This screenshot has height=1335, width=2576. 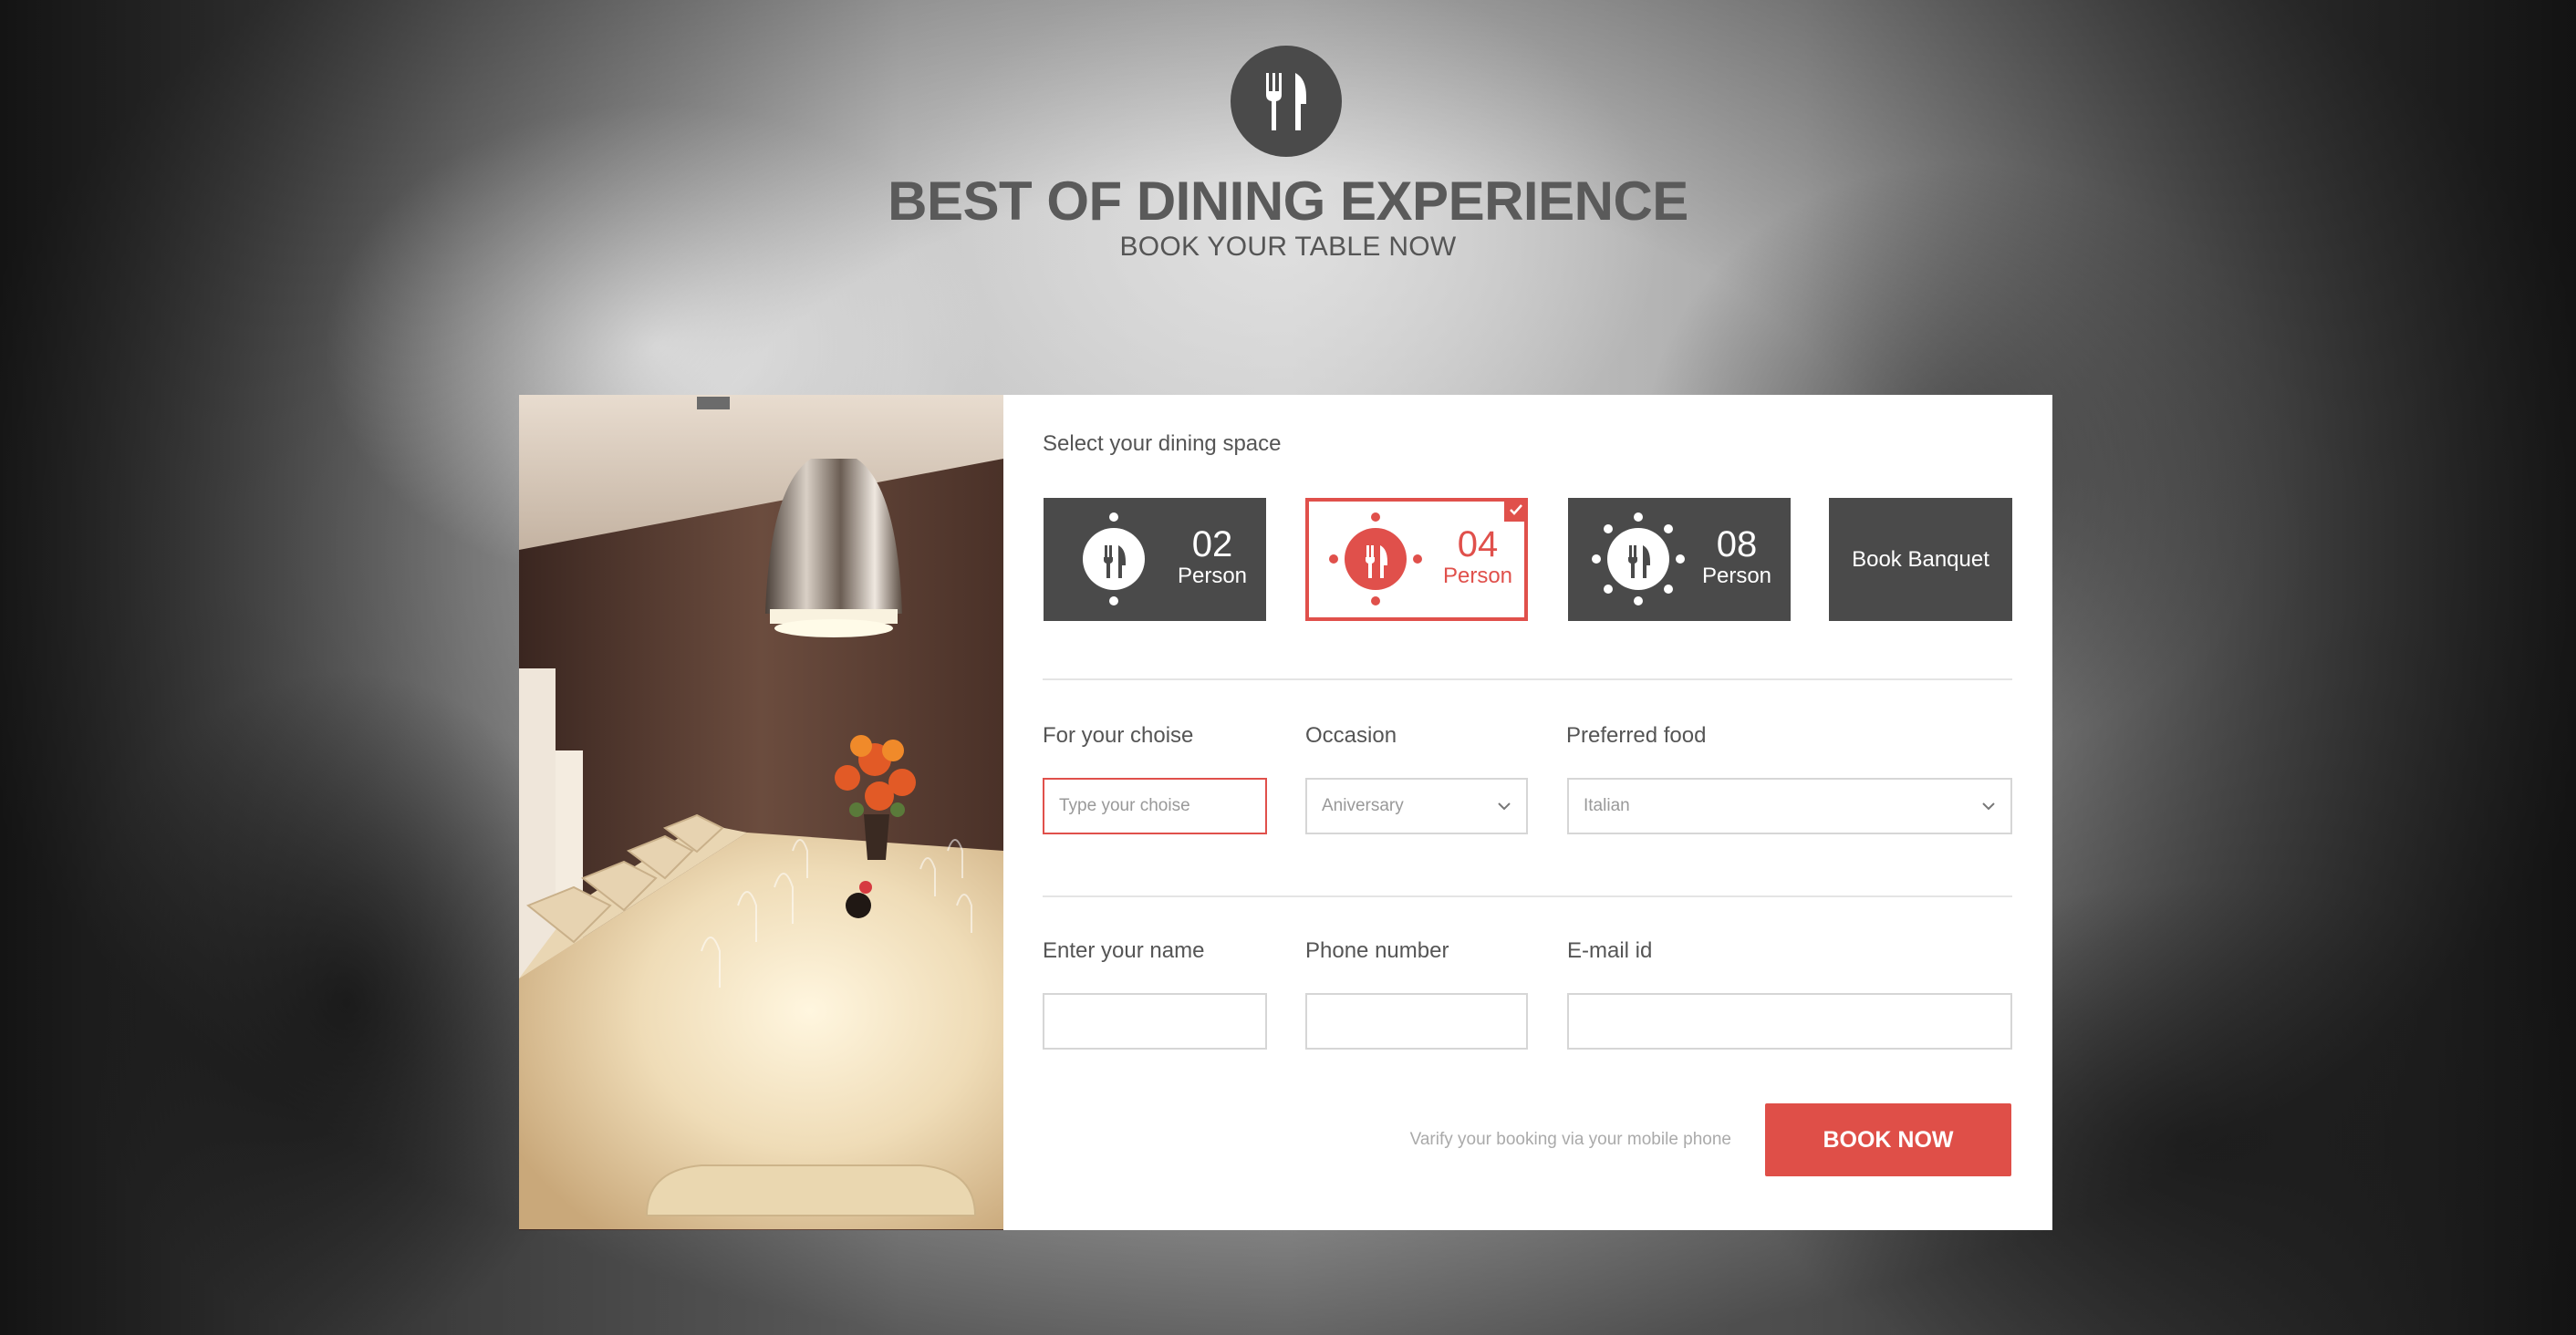 I want to click on email-label: E-mail id, so click(x=1610, y=951).